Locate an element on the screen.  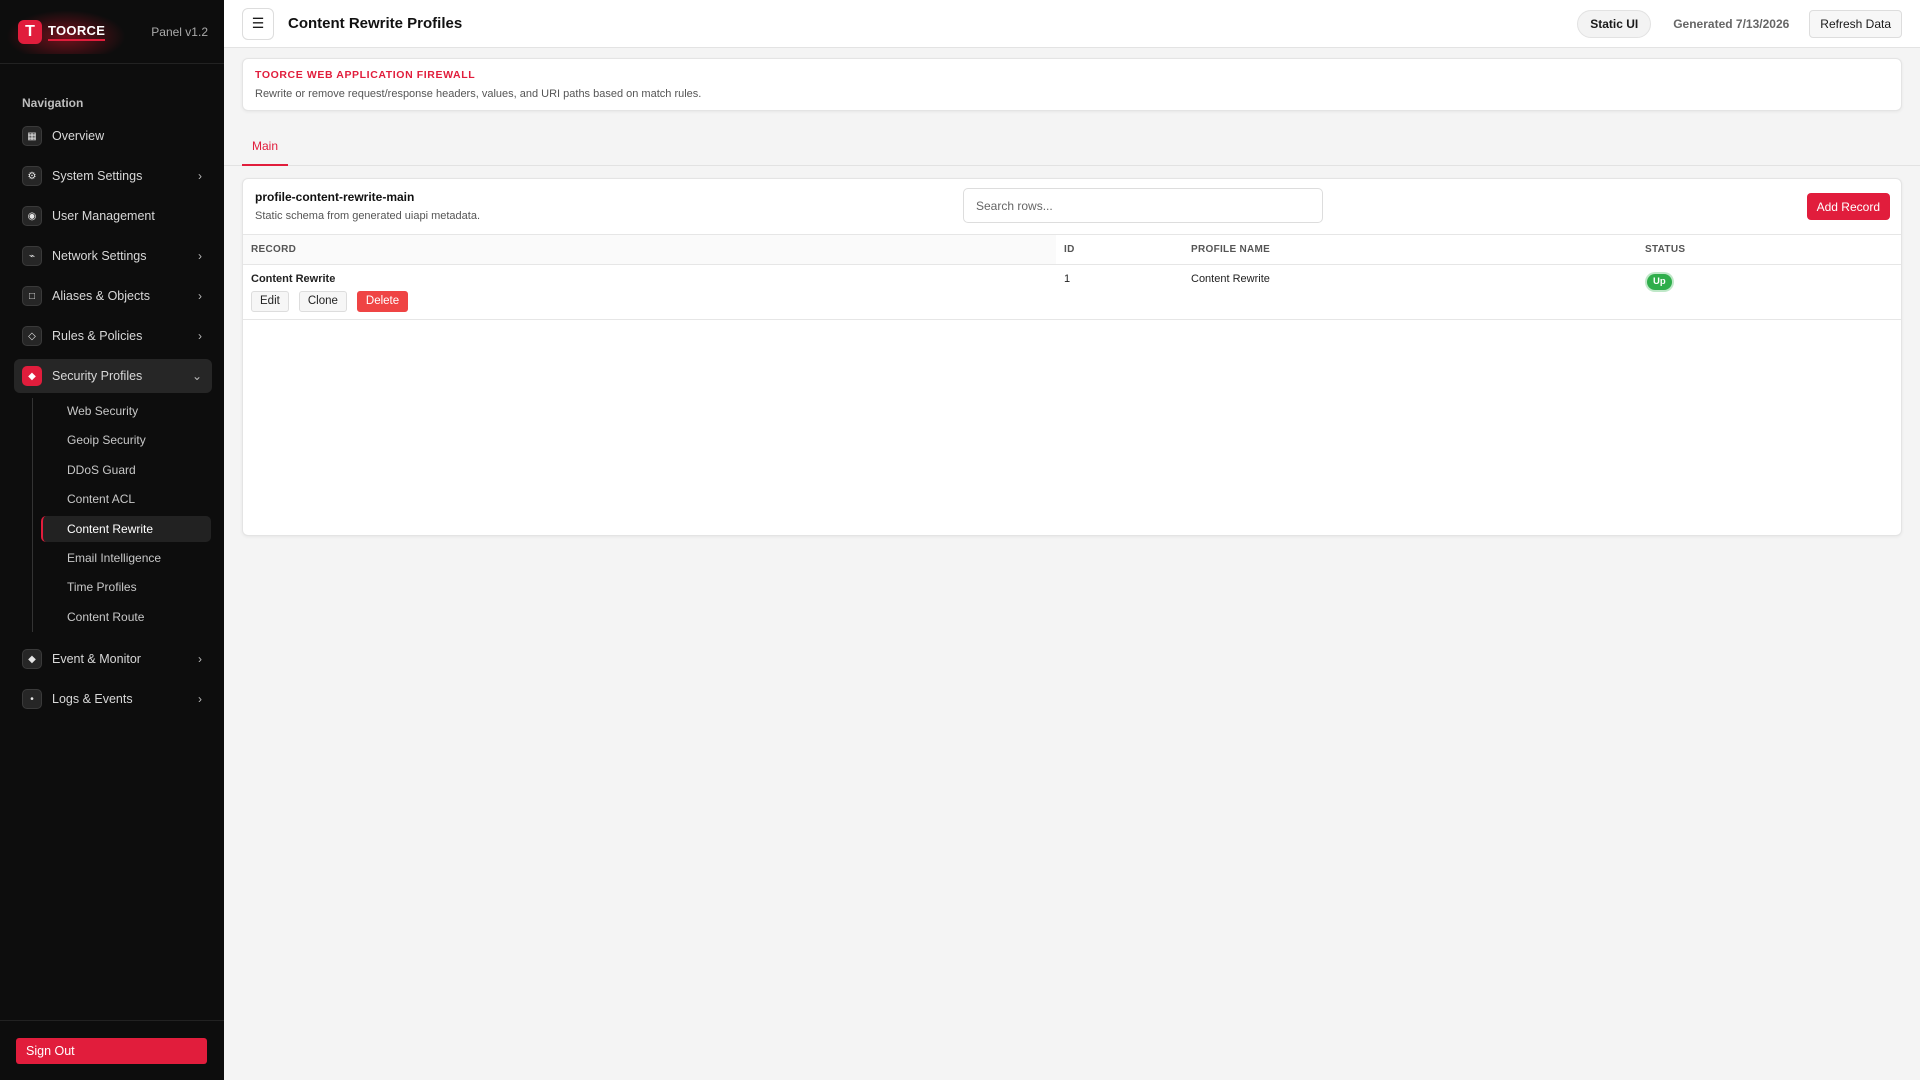
log-icon: • is located at coordinates (32, 699).